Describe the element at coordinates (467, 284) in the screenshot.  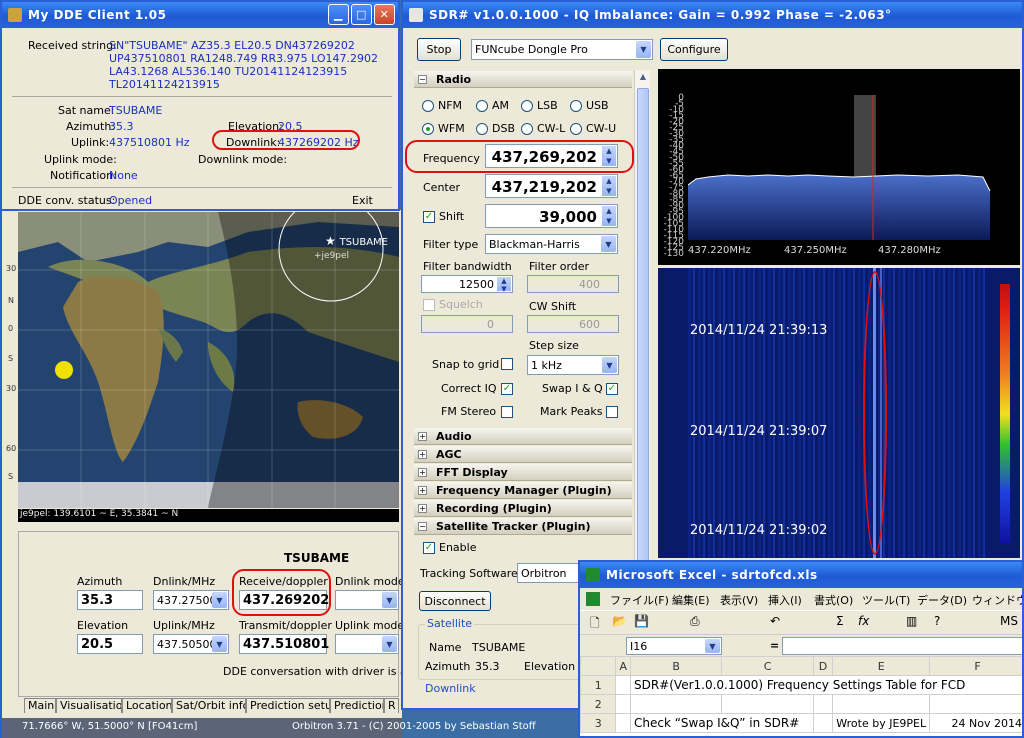
I see `filter-bandwidth-input: 12500 ▲ ▼` at that location.